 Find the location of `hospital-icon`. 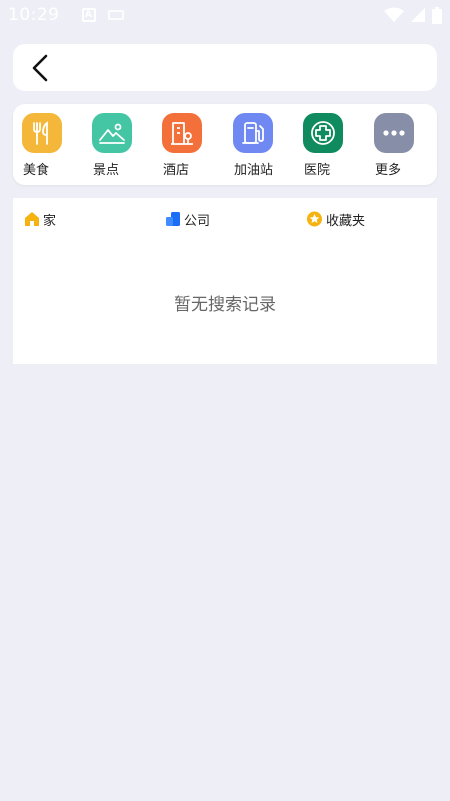

hospital-icon is located at coordinates (323, 133).